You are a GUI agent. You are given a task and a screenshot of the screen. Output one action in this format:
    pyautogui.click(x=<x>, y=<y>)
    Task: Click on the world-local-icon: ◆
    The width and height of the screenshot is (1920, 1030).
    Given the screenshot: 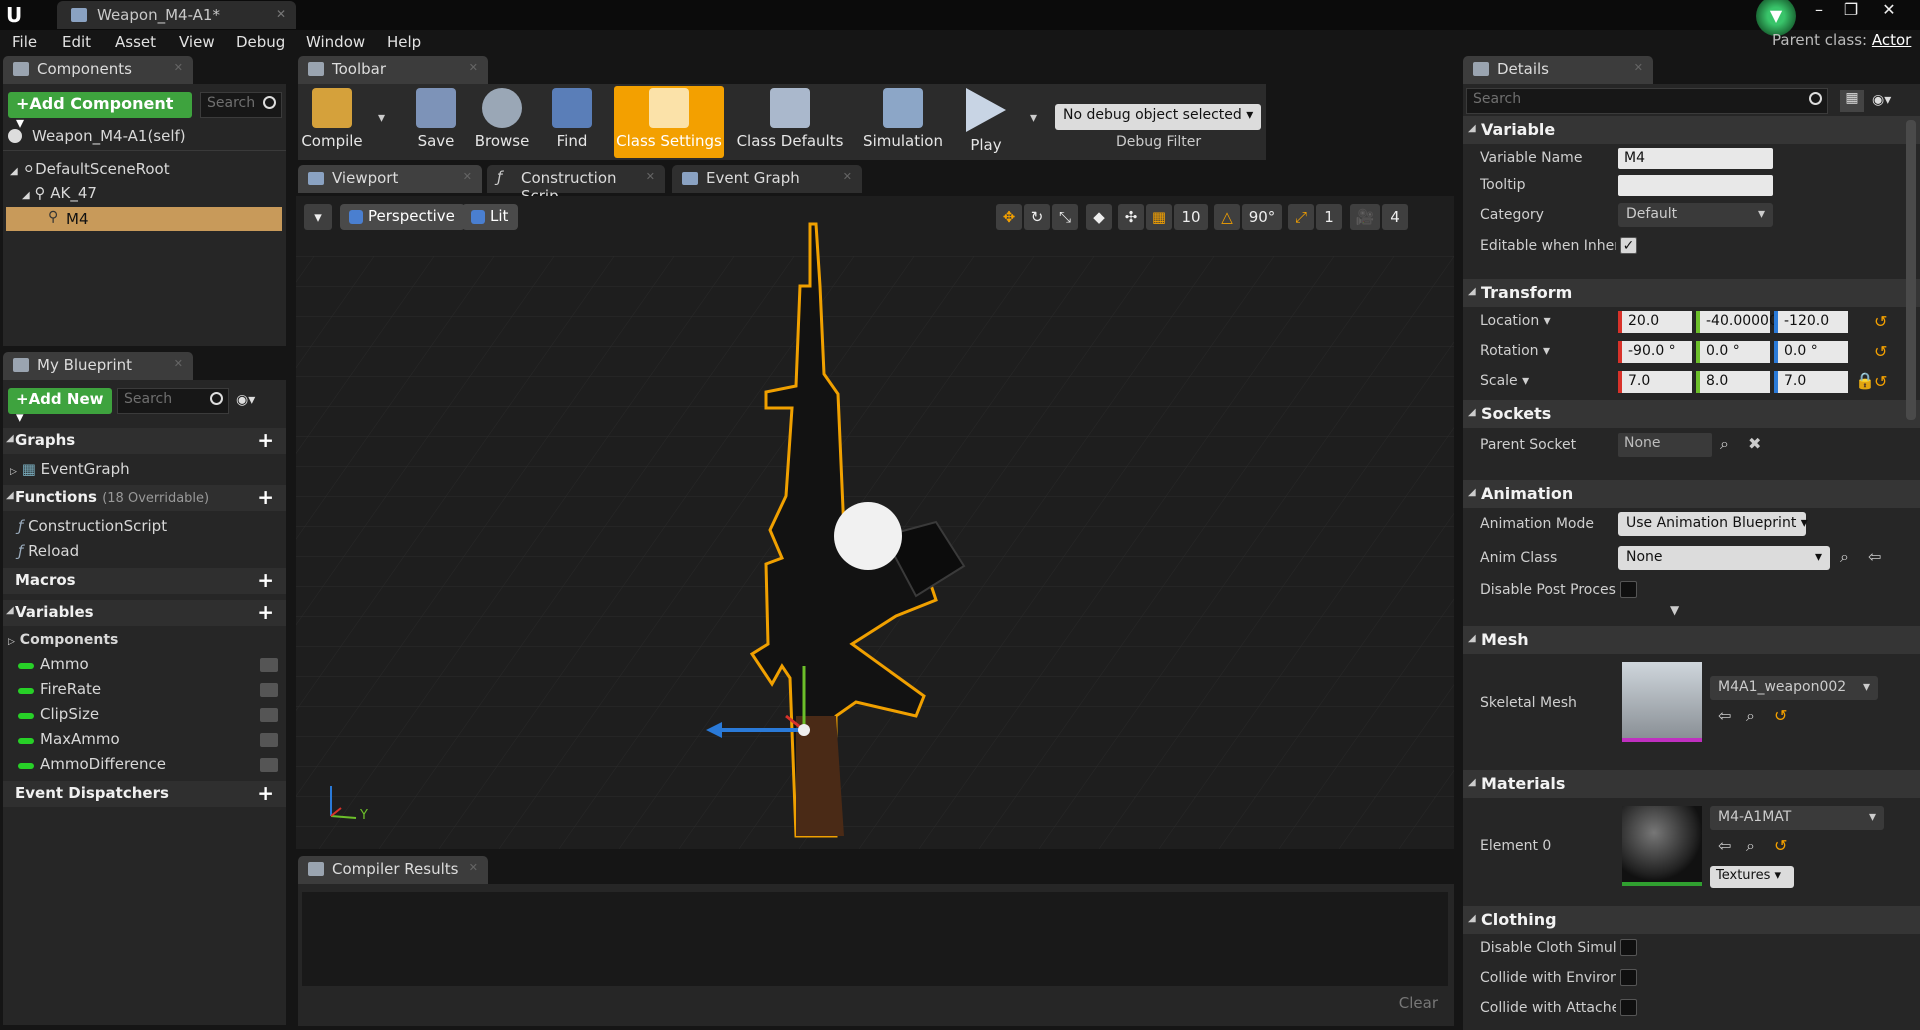 What is the action you would take?
    pyautogui.click(x=1099, y=217)
    